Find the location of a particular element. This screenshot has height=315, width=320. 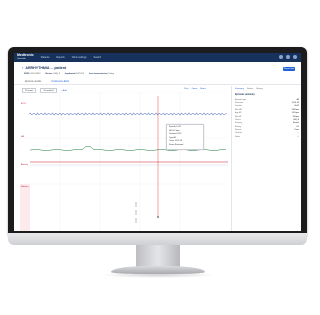

monitor-chin is located at coordinates (157, 239).